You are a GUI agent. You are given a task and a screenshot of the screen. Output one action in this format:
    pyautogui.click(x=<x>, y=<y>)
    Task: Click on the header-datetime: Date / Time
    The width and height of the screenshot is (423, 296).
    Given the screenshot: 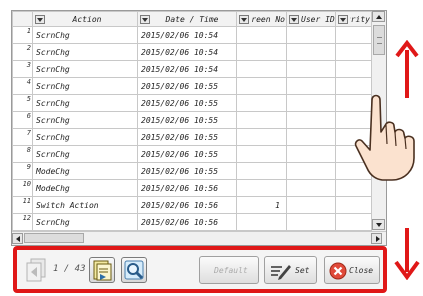 What is the action you would take?
    pyautogui.click(x=187, y=19)
    